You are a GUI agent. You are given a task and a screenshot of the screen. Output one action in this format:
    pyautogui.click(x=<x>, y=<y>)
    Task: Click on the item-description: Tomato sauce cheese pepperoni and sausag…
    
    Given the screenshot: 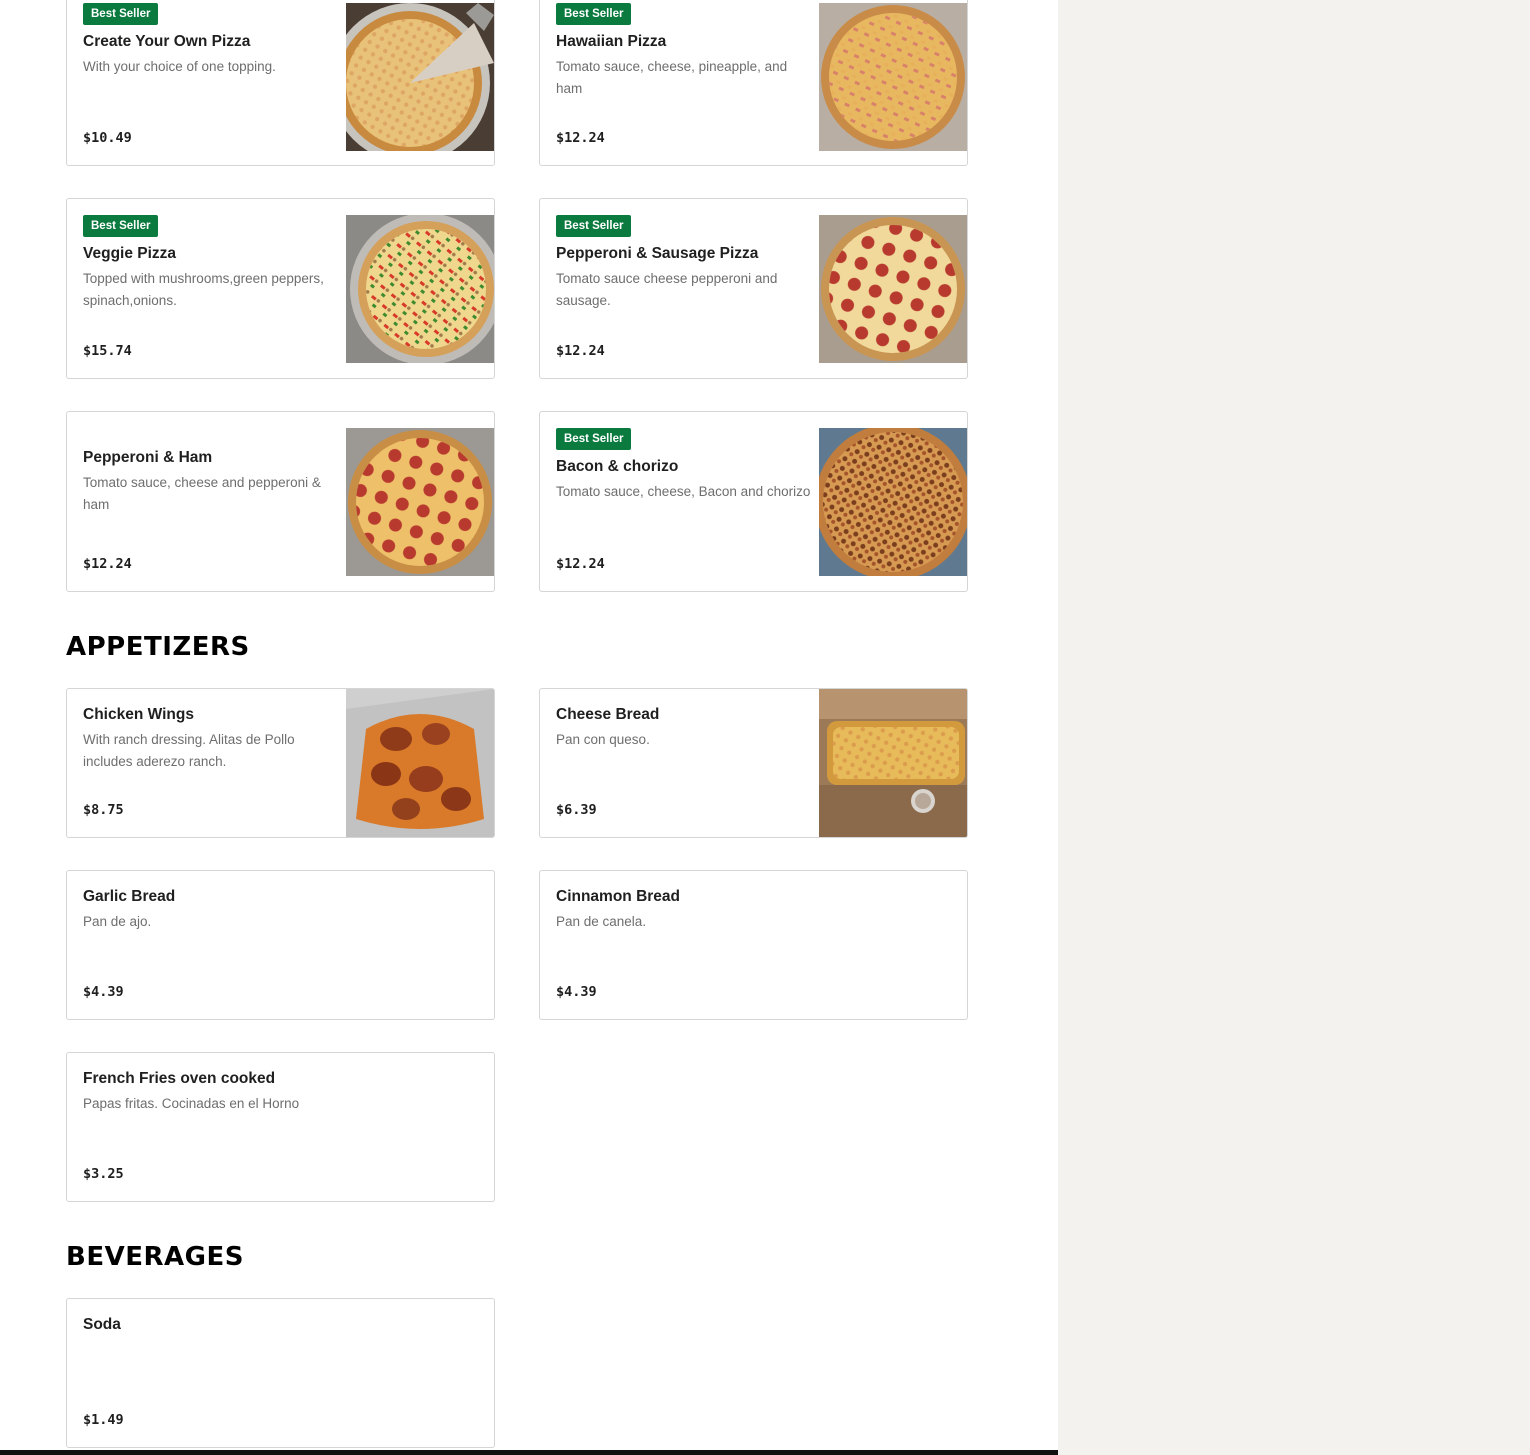 What is the action you would take?
    pyautogui.click(x=667, y=289)
    